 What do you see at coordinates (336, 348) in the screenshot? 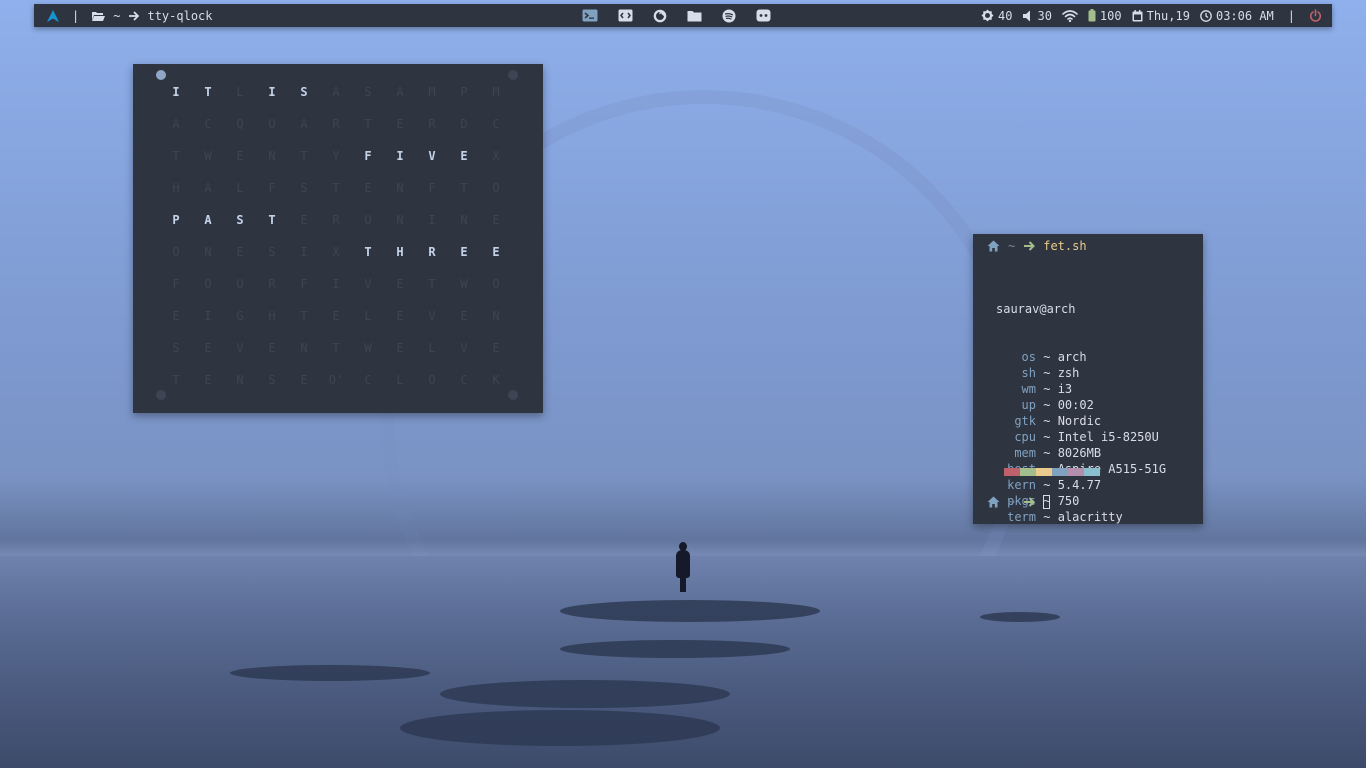
I see `qlock-row: SEVENTWELVE` at bounding box center [336, 348].